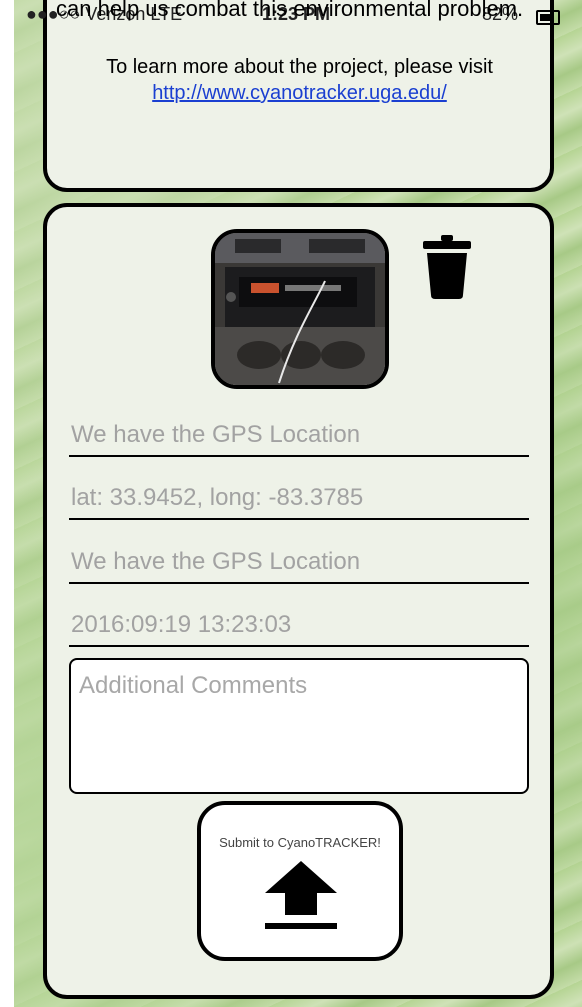 This screenshot has width=582, height=1007. What do you see at coordinates (216, 561) in the screenshot?
I see `location-status-text: We have the GPS Location` at bounding box center [216, 561].